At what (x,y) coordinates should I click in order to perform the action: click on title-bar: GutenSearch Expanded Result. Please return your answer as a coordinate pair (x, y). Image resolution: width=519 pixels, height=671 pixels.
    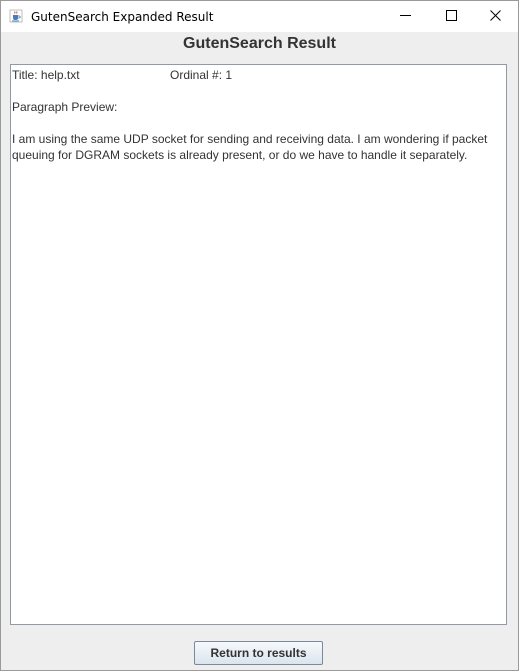
    Looking at the image, I should click on (259, 16).